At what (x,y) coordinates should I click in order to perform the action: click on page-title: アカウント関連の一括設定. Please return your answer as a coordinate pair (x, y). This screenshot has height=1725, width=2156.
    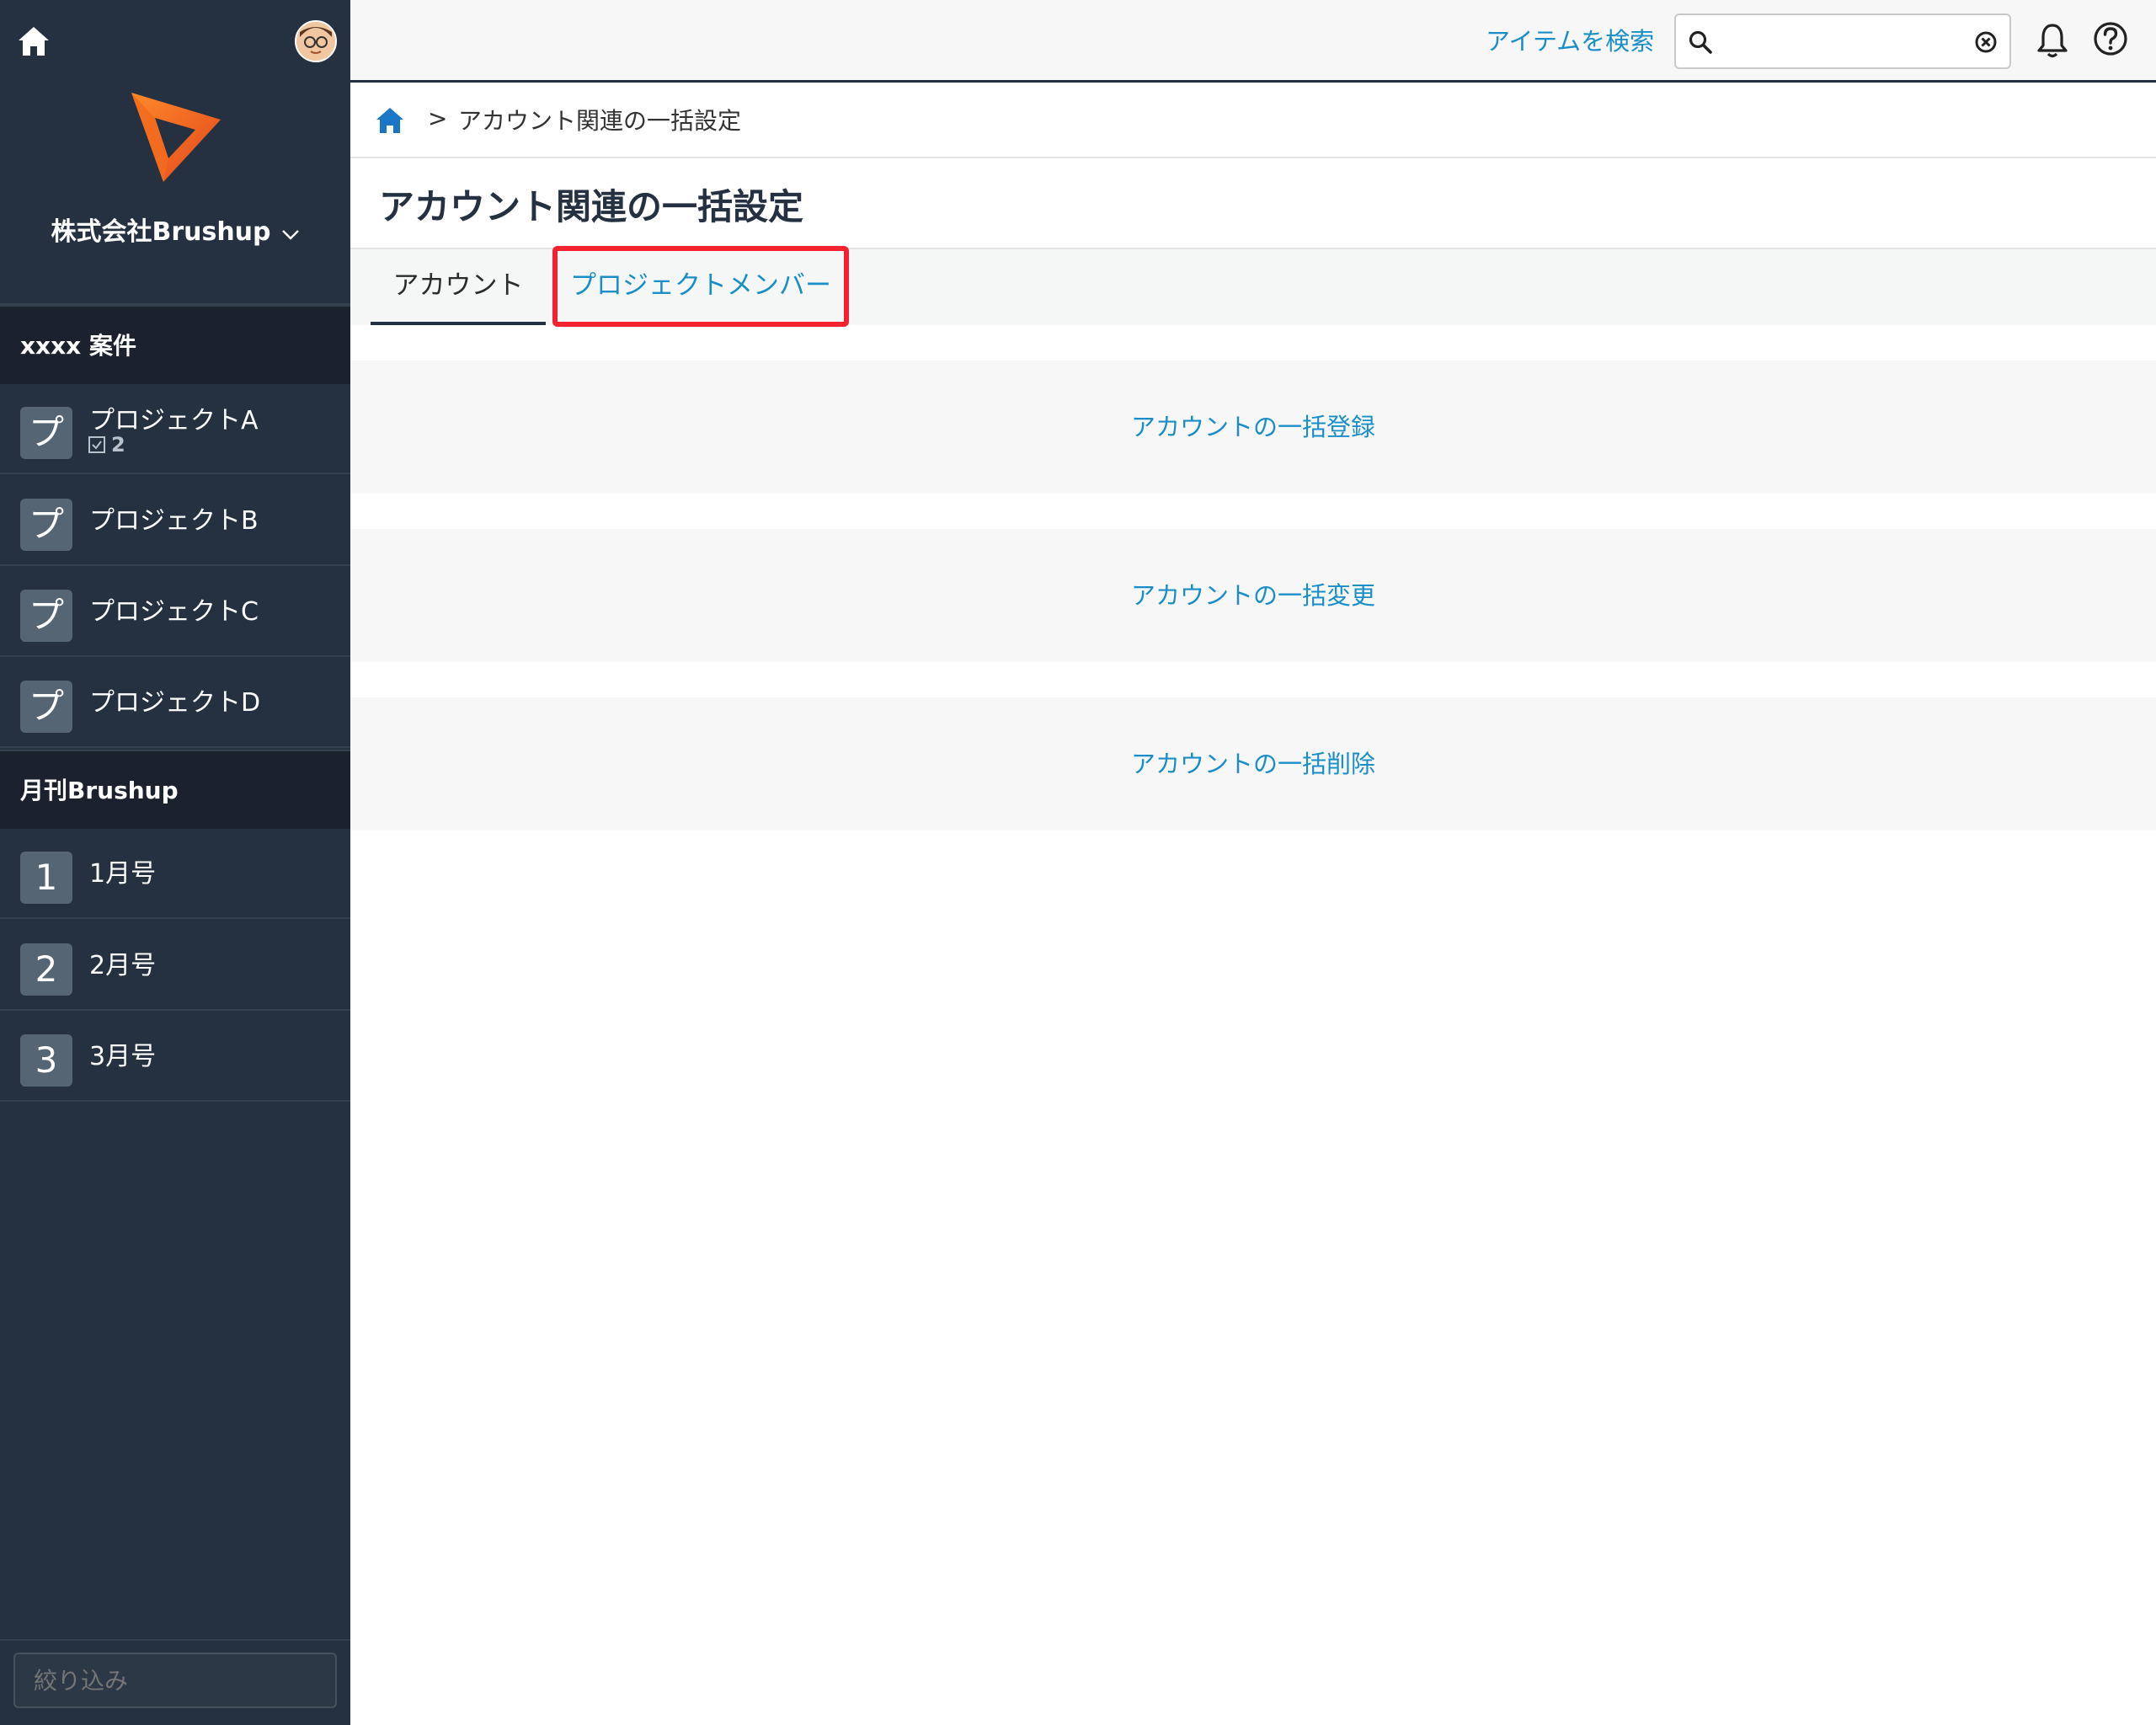
    Looking at the image, I should click on (591, 206).